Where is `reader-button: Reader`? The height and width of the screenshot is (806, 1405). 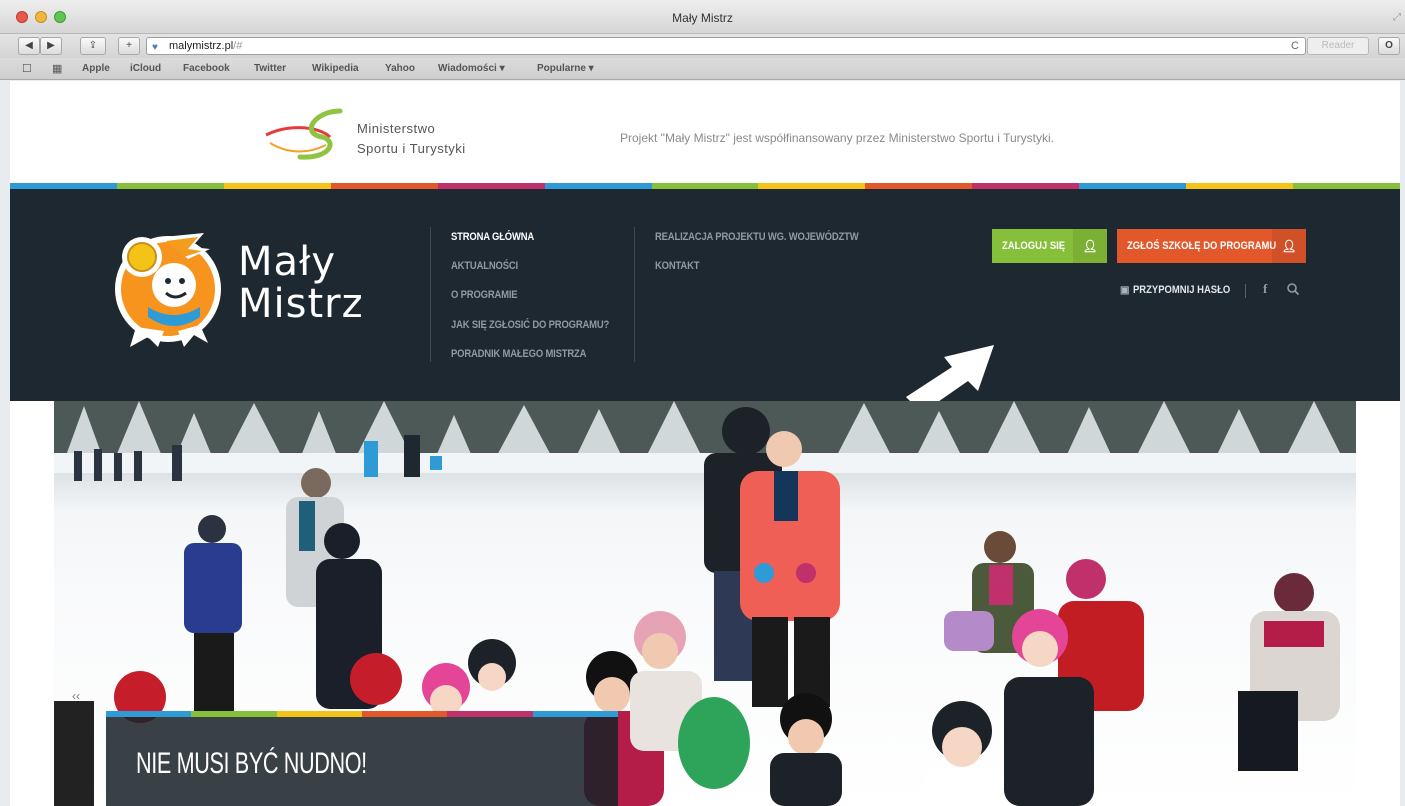 reader-button: Reader is located at coordinates (1338, 46).